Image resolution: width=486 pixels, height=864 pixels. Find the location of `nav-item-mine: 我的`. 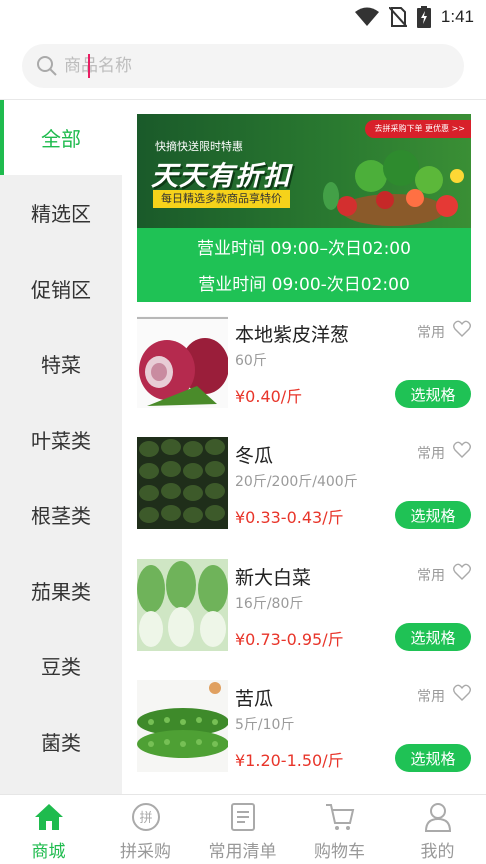

nav-item-mine: 我的 is located at coordinates (437, 829).